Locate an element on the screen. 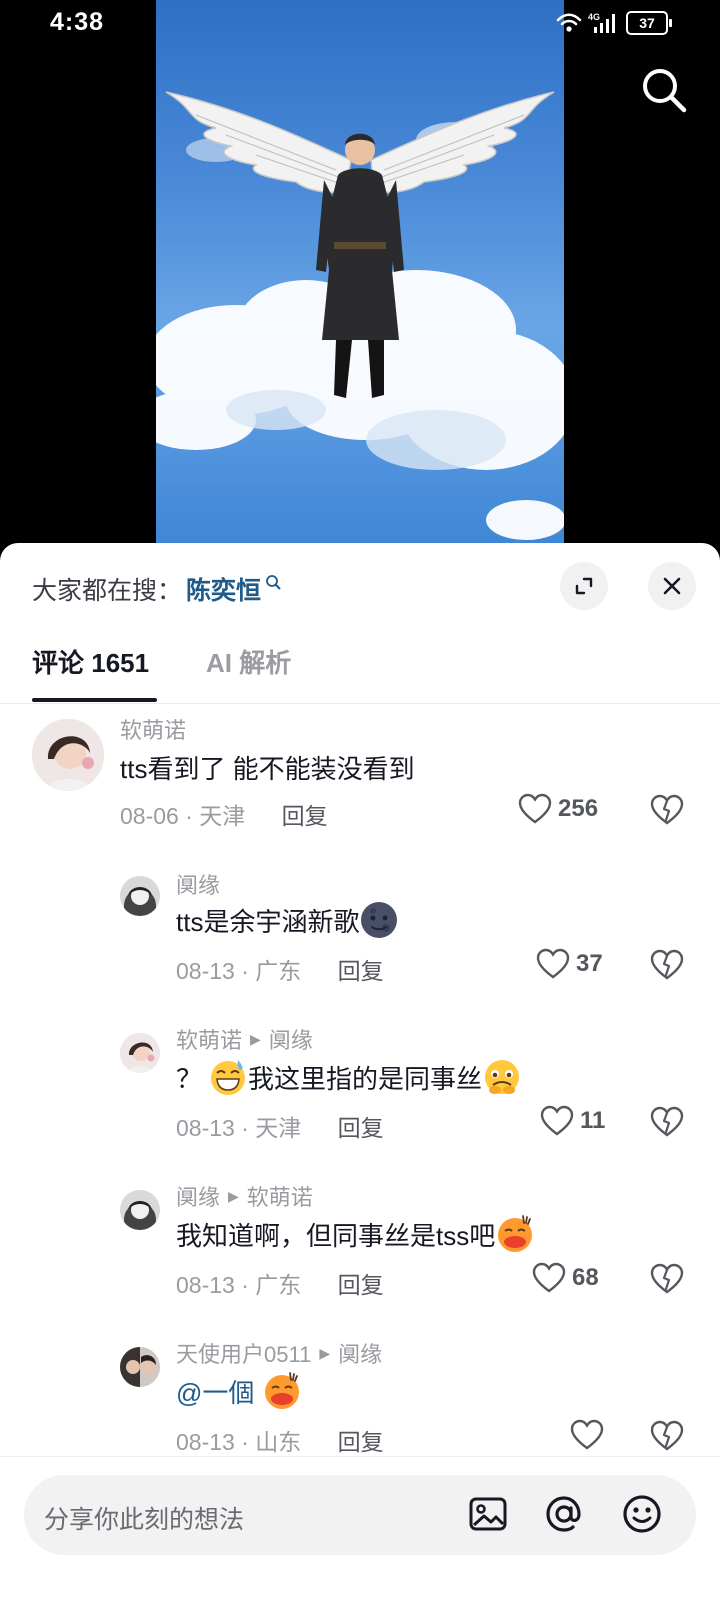 The height and width of the screenshot is (1601, 720). comment-text: tts看到了 能不能装没看到 is located at coordinates (267, 769).